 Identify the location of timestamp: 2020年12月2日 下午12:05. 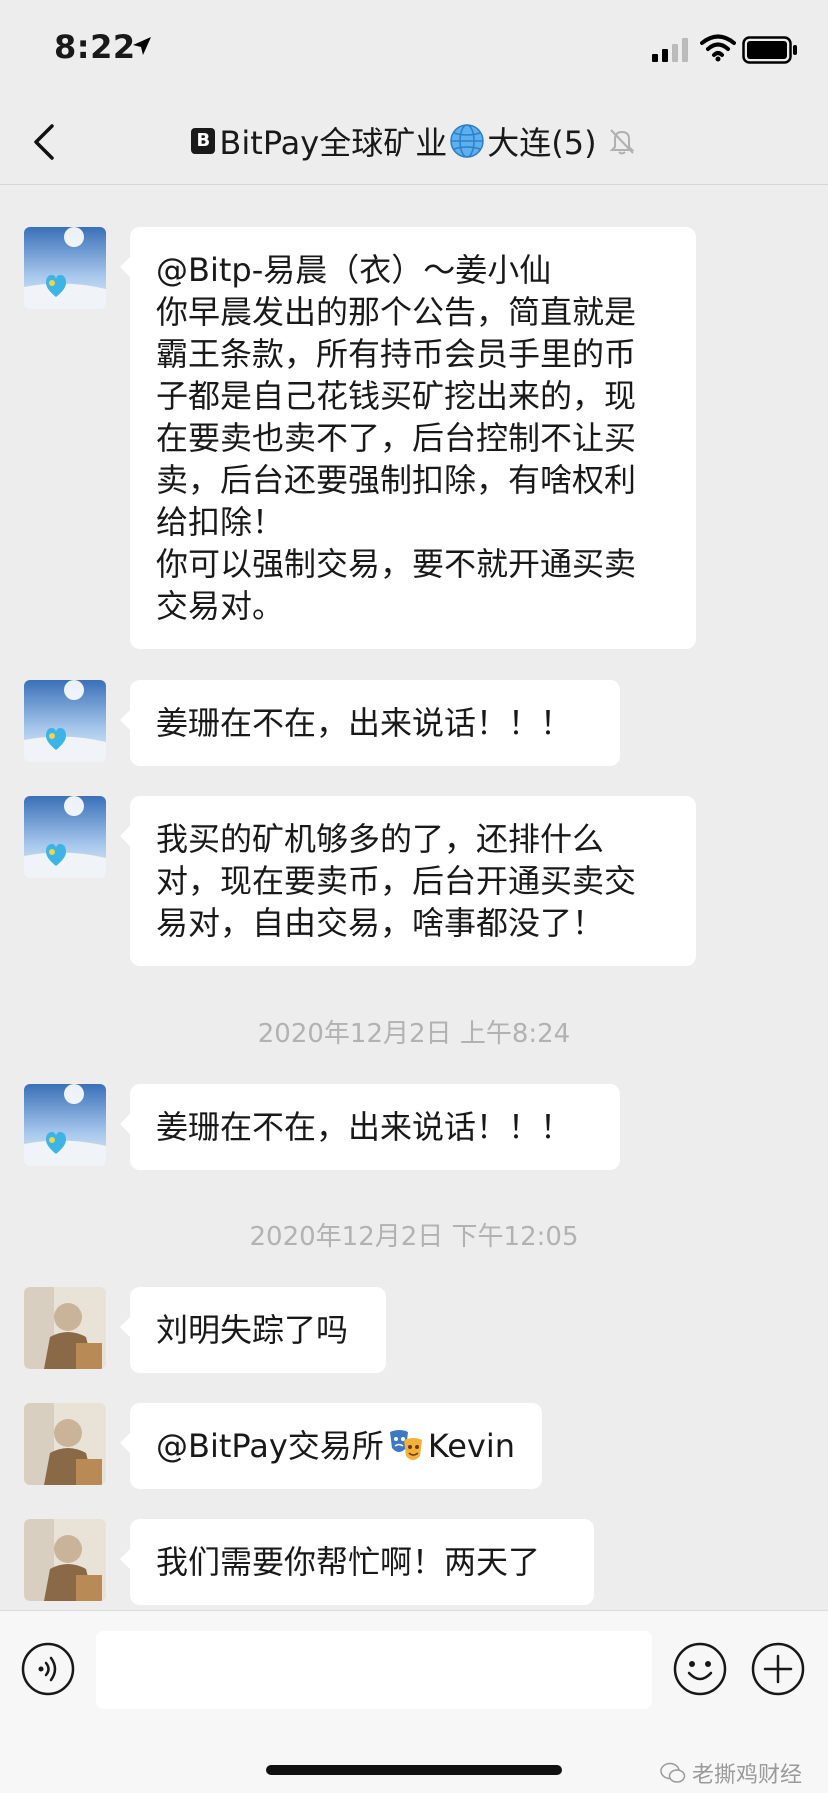
(414, 1237).